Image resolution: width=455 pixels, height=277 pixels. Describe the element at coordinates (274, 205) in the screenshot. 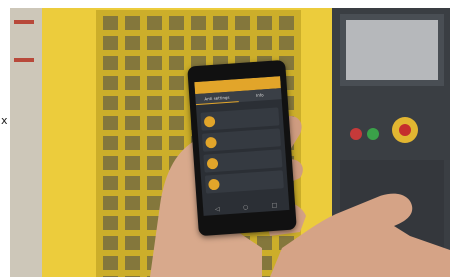

I see `recent-apps-icon: □` at that location.